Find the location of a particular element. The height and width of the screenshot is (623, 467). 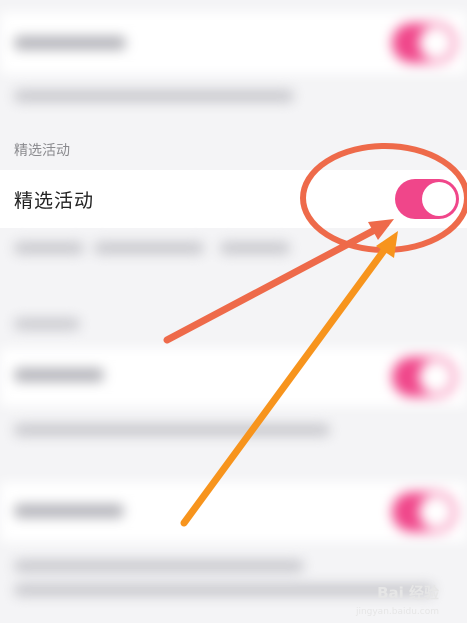

watermark-url: jingyan.baidu.com is located at coordinates (397, 612).